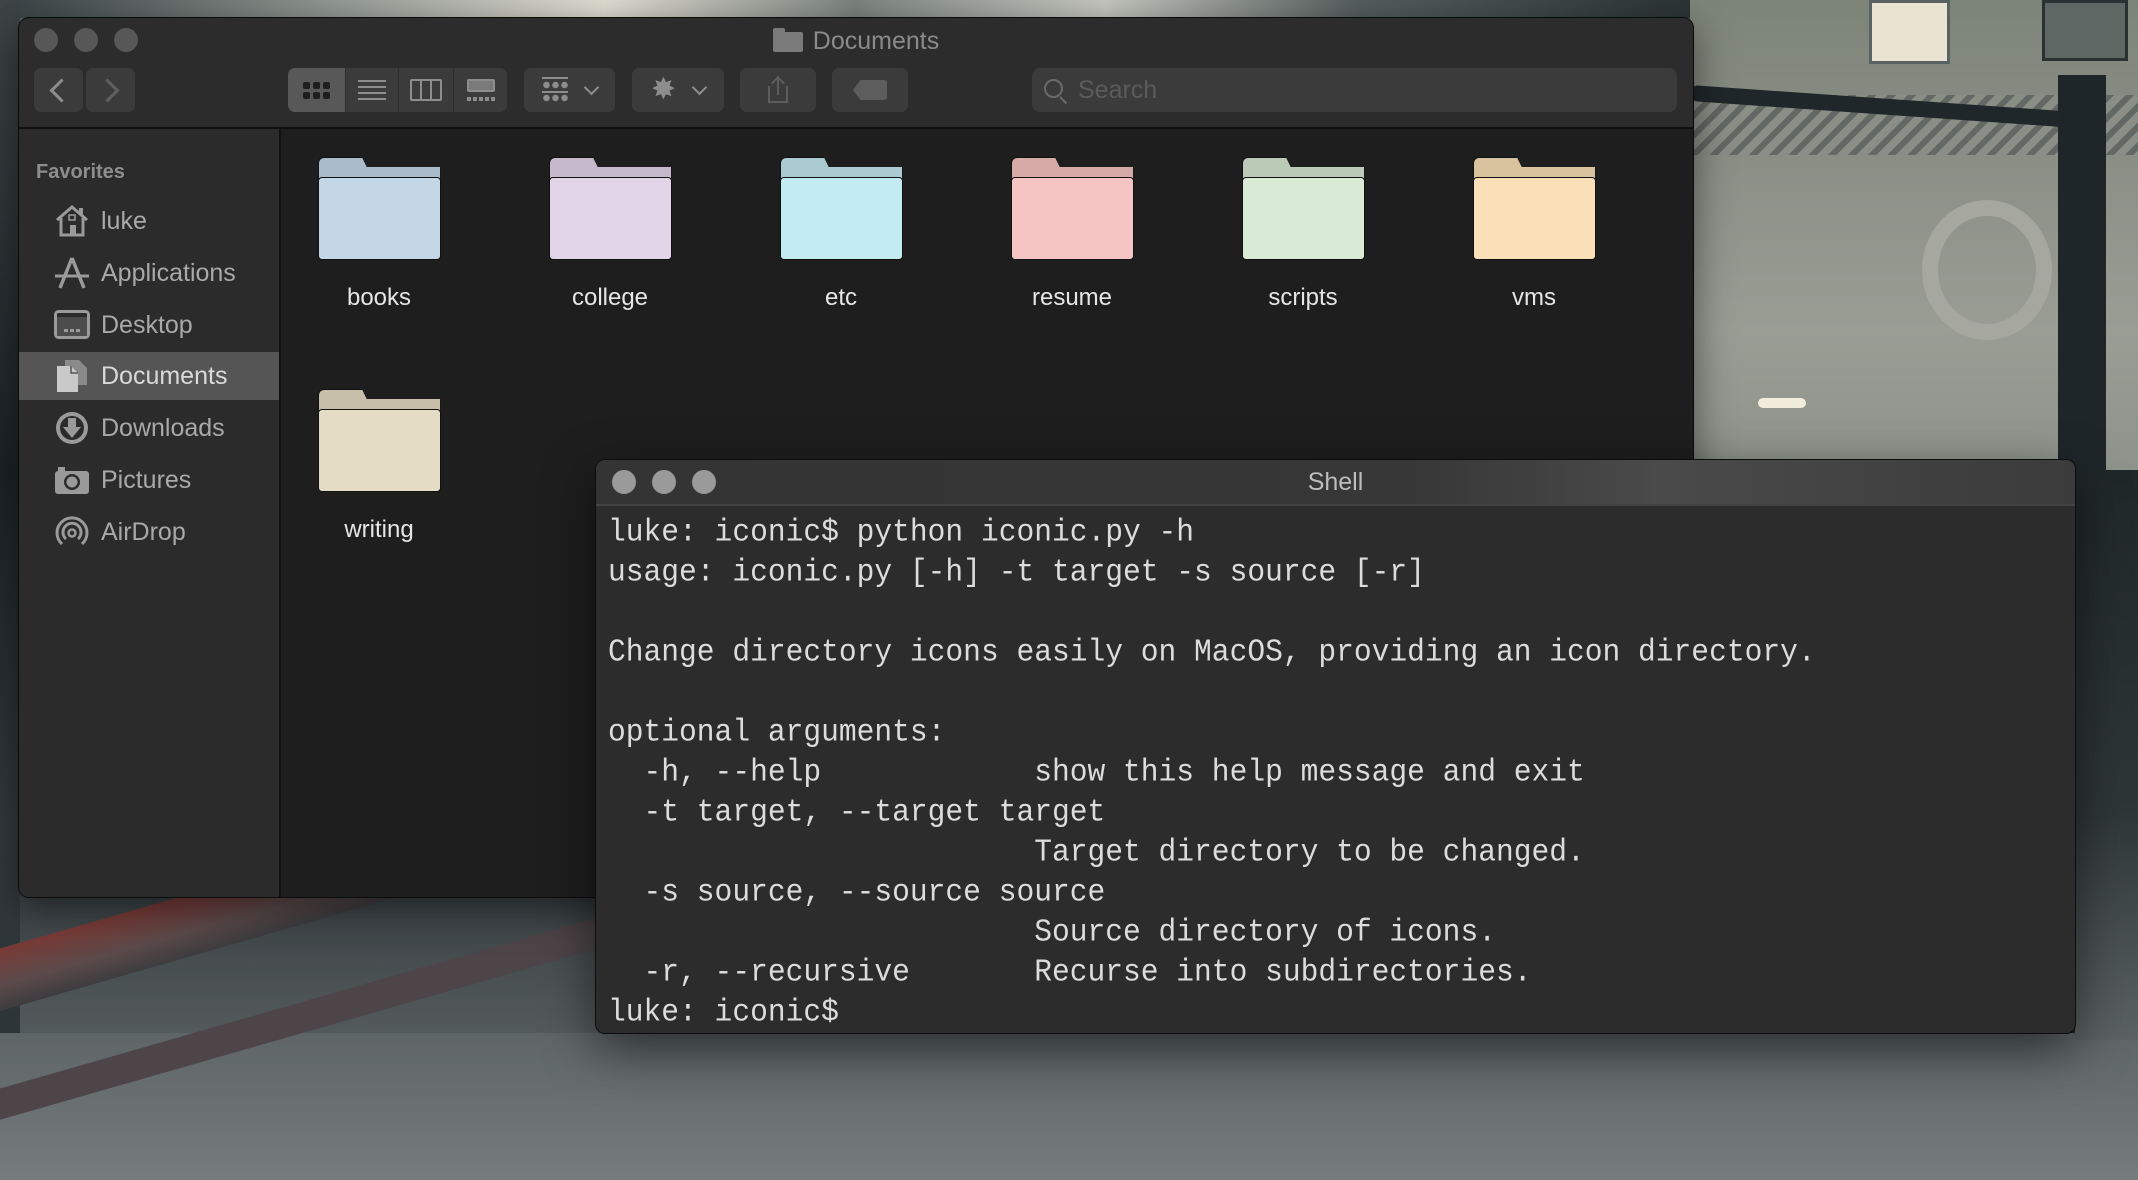 This screenshot has height=1180, width=2138. I want to click on search-icon, so click(1053, 88).